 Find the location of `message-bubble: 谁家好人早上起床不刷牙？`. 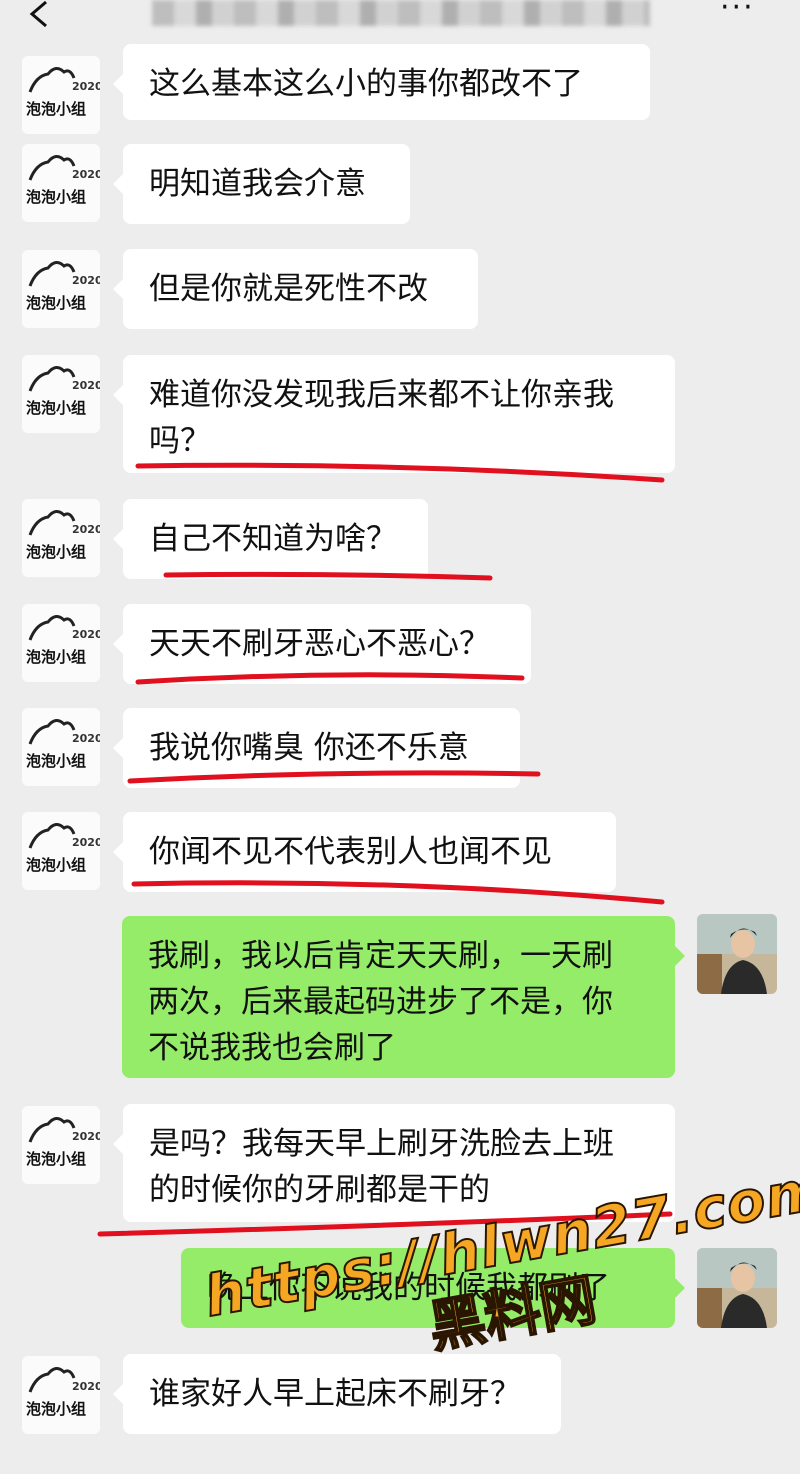

message-bubble: 谁家好人早上起床不刷牙？ is located at coordinates (337, 1394).